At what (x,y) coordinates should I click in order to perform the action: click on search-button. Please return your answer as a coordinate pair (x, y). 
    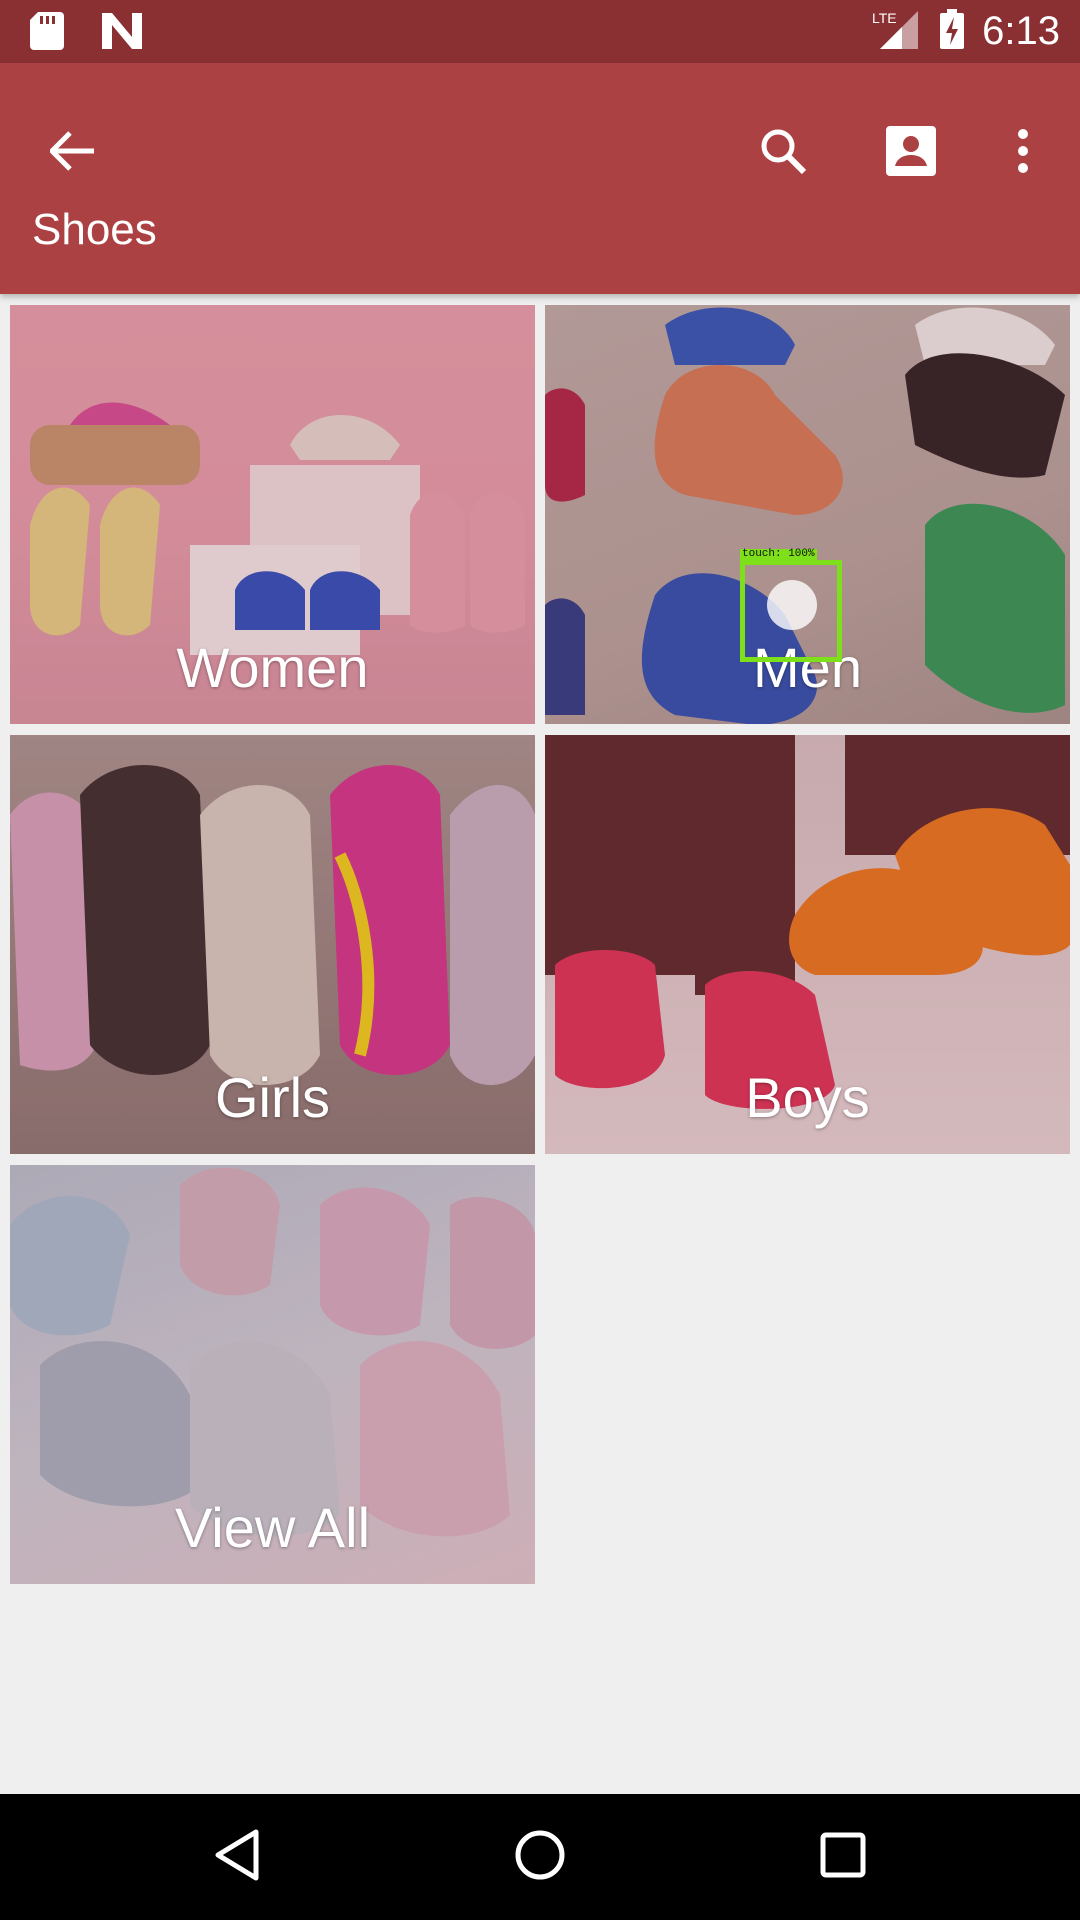
    Looking at the image, I should click on (783, 153).